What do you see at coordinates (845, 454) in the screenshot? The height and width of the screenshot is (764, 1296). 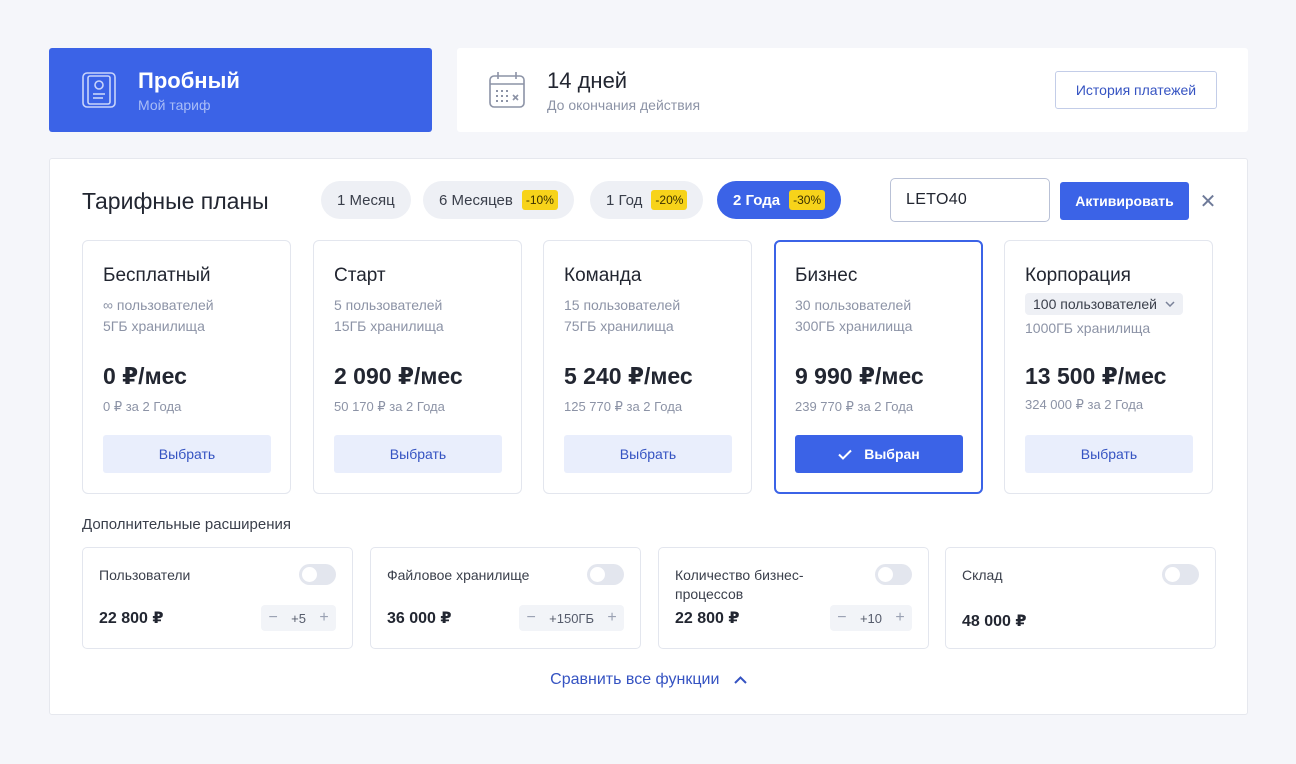 I see `check-icon` at bounding box center [845, 454].